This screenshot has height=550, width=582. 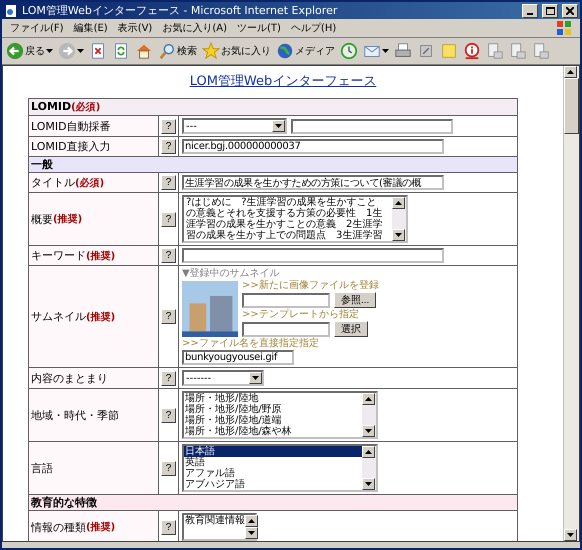 What do you see at coordinates (121, 51) in the screenshot?
I see `refresh-icon` at bounding box center [121, 51].